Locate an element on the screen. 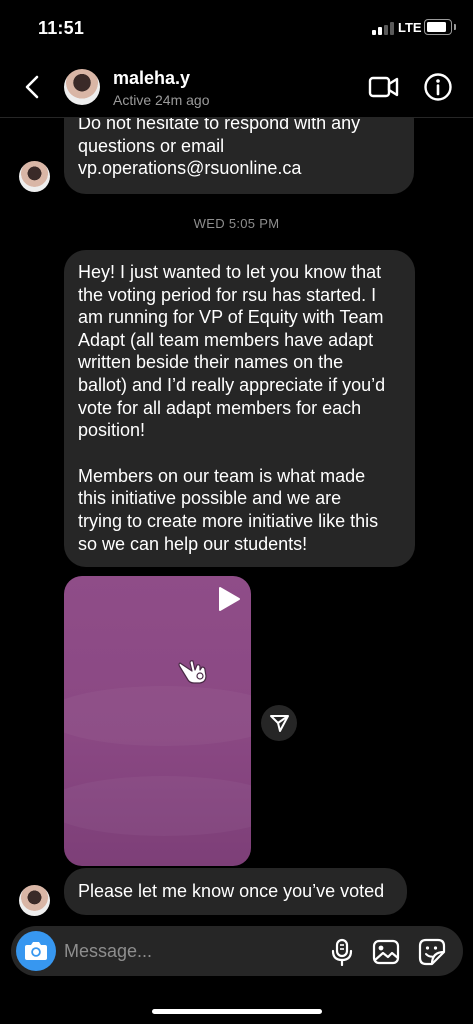  message-composer is located at coordinates (237, 951).